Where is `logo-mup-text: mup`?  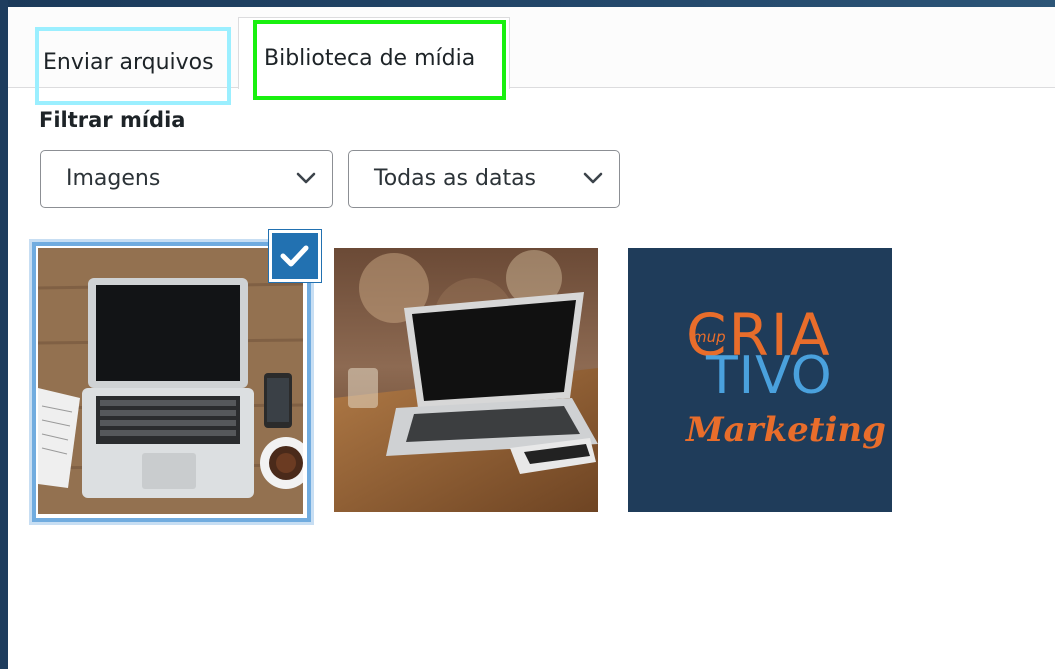
logo-mup-text: mup is located at coordinates (709, 337).